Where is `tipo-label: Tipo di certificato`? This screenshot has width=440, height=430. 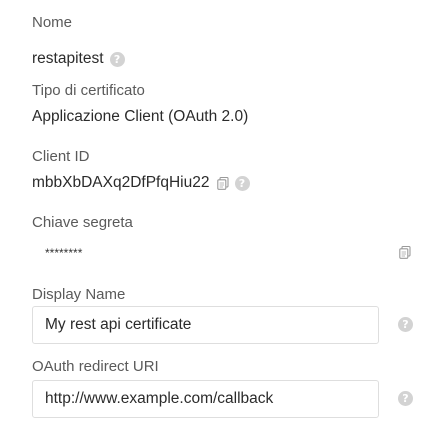
tipo-label: Tipo di certificato is located at coordinates (88, 90).